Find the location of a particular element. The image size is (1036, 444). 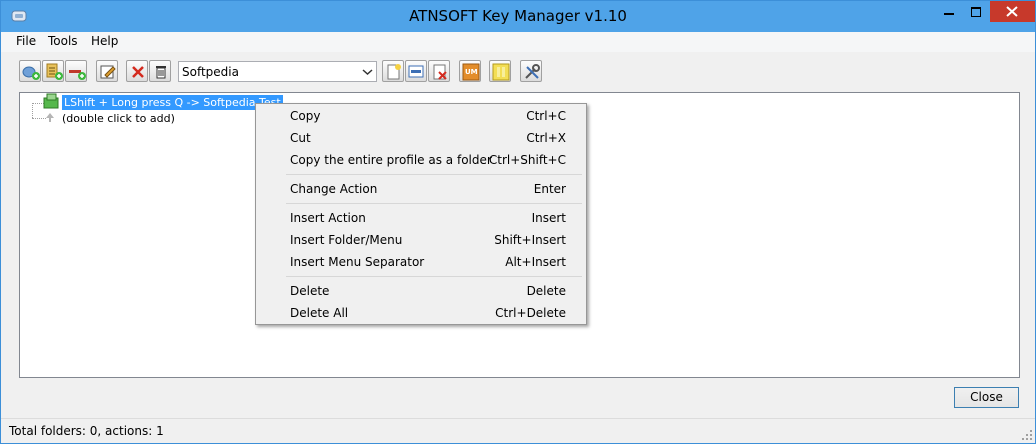

toolbar: Softpedia UM is located at coordinates (518, 72).